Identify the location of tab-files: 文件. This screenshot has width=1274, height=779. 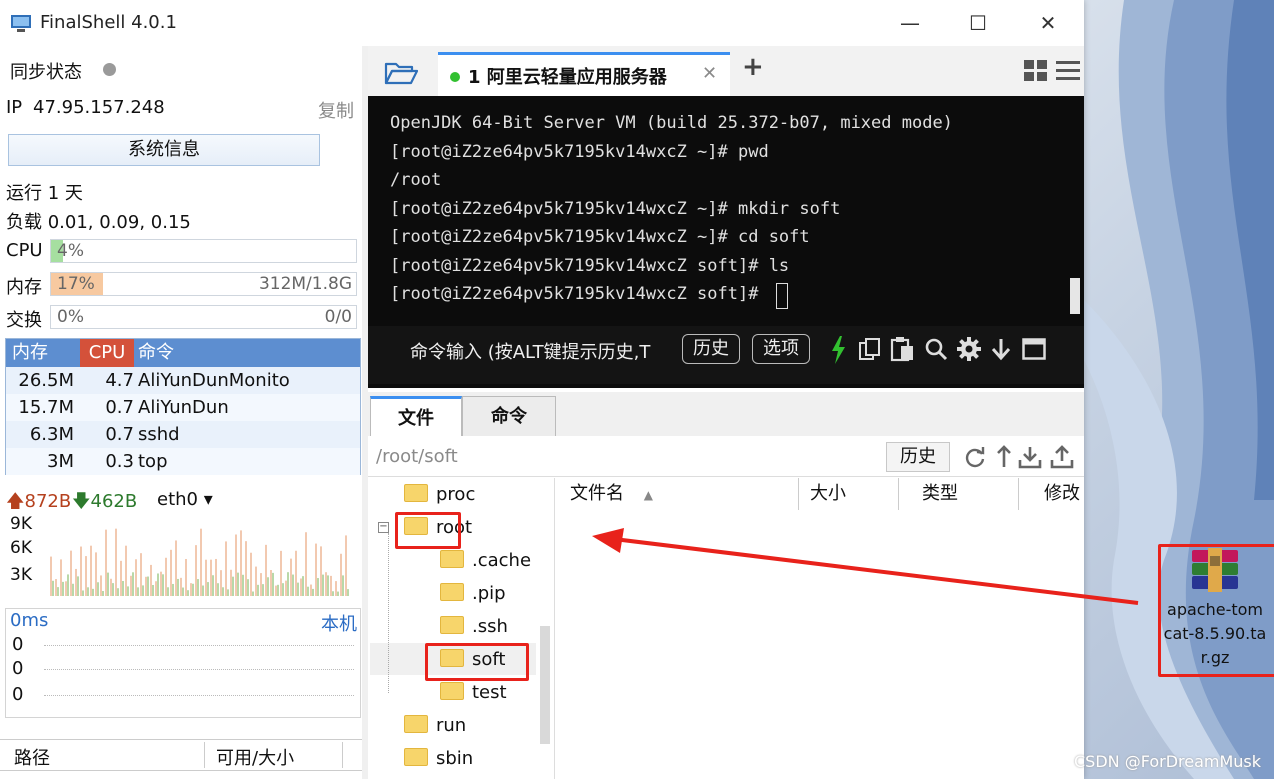
(416, 417).